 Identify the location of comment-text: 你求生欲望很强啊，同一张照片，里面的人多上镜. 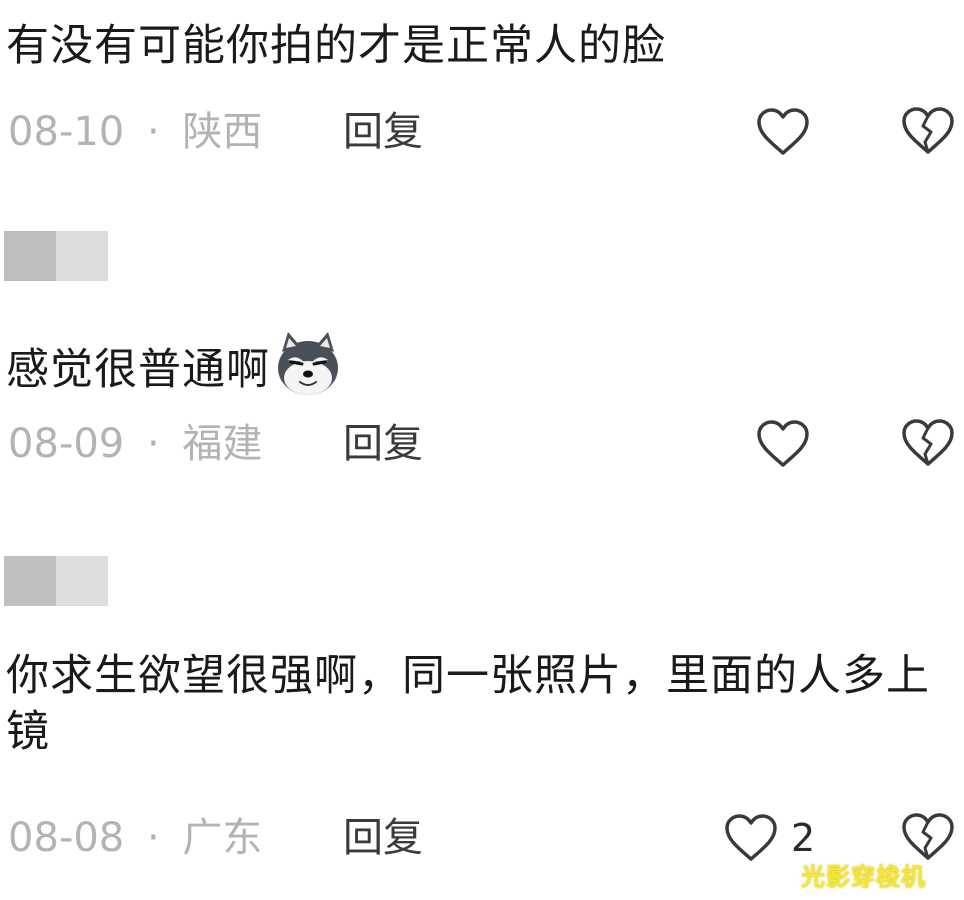
(468, 704).